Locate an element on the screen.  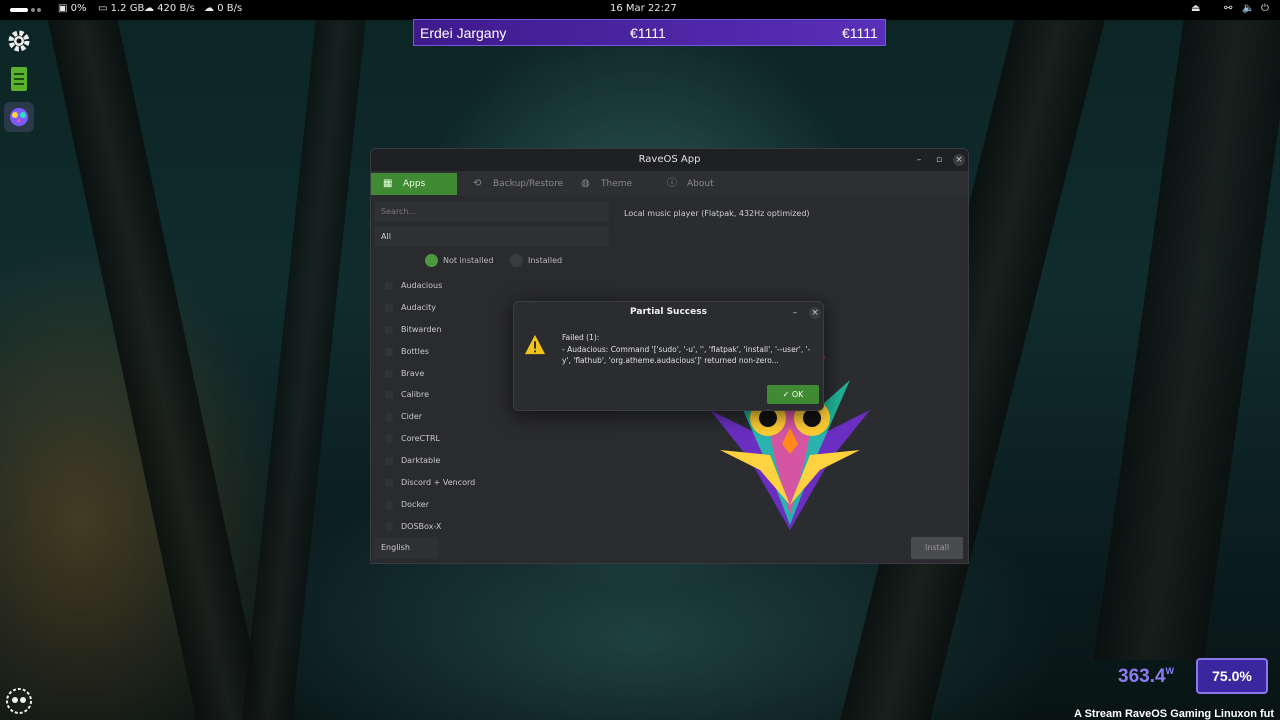
radio-not-installed: Not installed is located at coordinates (459, 260).